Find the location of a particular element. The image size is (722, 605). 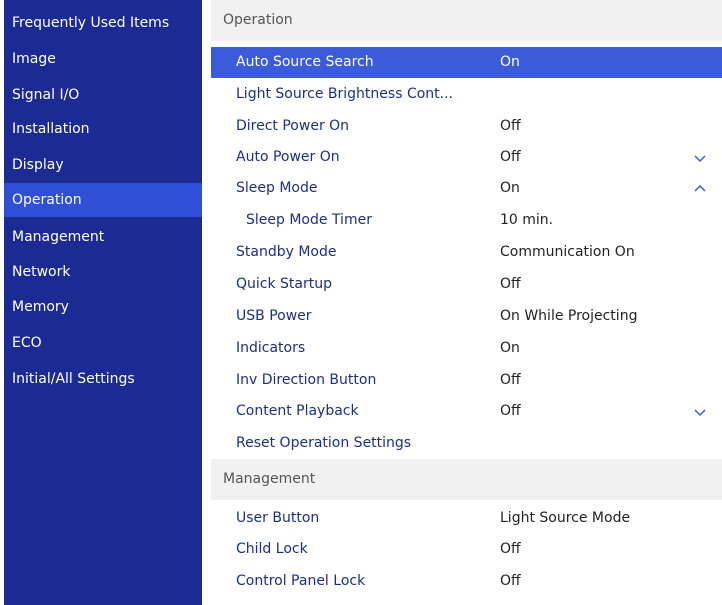

row-quick-startup: Quick Startup Off is located at coordinates (466, 284).